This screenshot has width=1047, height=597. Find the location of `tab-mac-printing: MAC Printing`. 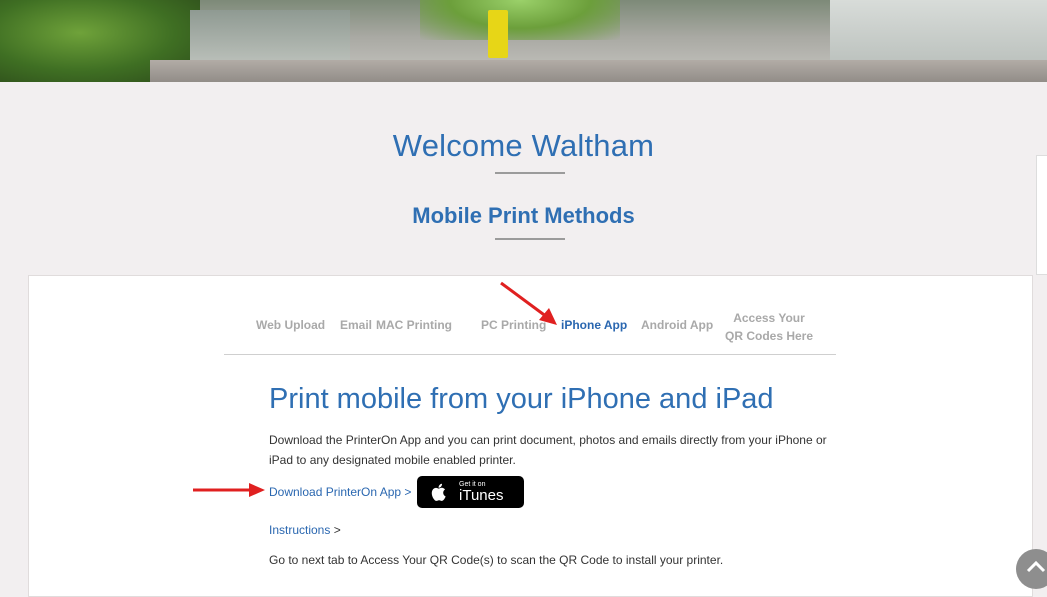

tab-mac-printing: MAC Printing is located at coordinates (414, 325).